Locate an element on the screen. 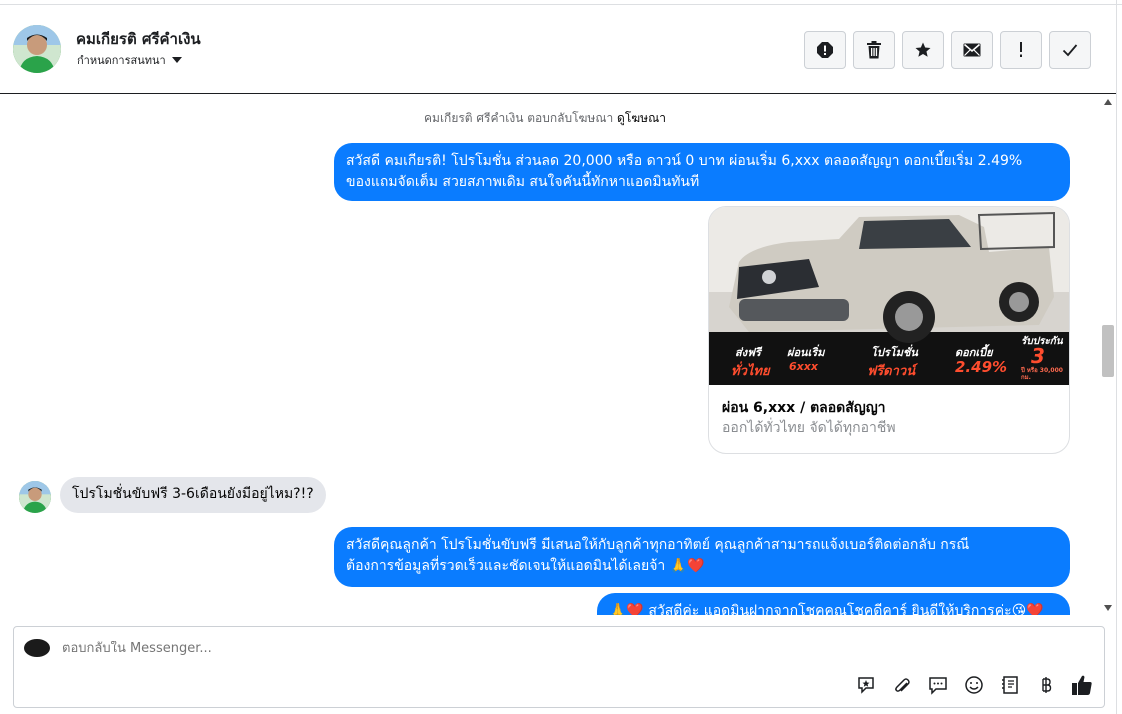 The width and height of the screenshot is (1122, 714). emoji-icon is located at coordinates (974, 685).